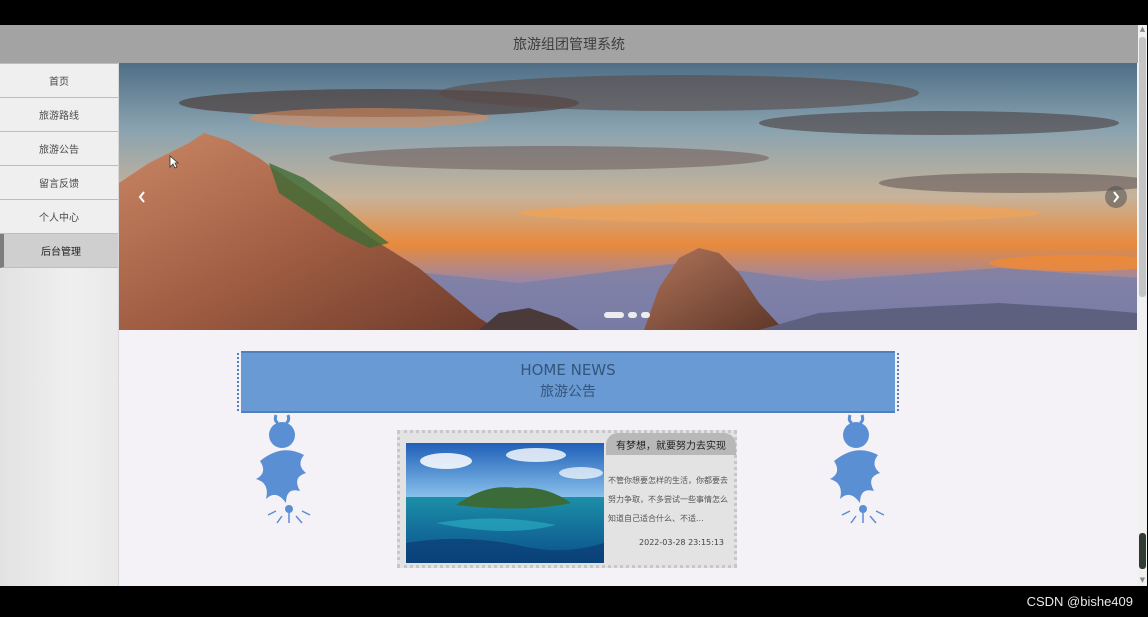 This screenshot has width=1148, height=617. Describe the element at coordinates (505, 503) in the screenshot. I see `news-card-image` at that location.